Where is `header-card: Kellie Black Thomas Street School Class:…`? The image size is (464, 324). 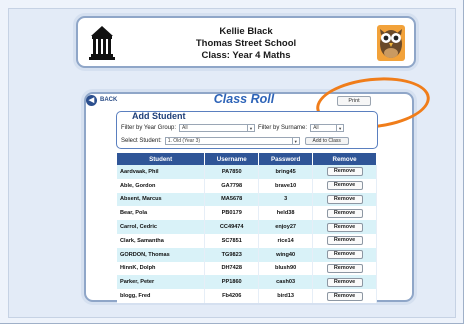
header-card: Kellie Black Thomas Street School Class:… is located at coordinates (246, 42).